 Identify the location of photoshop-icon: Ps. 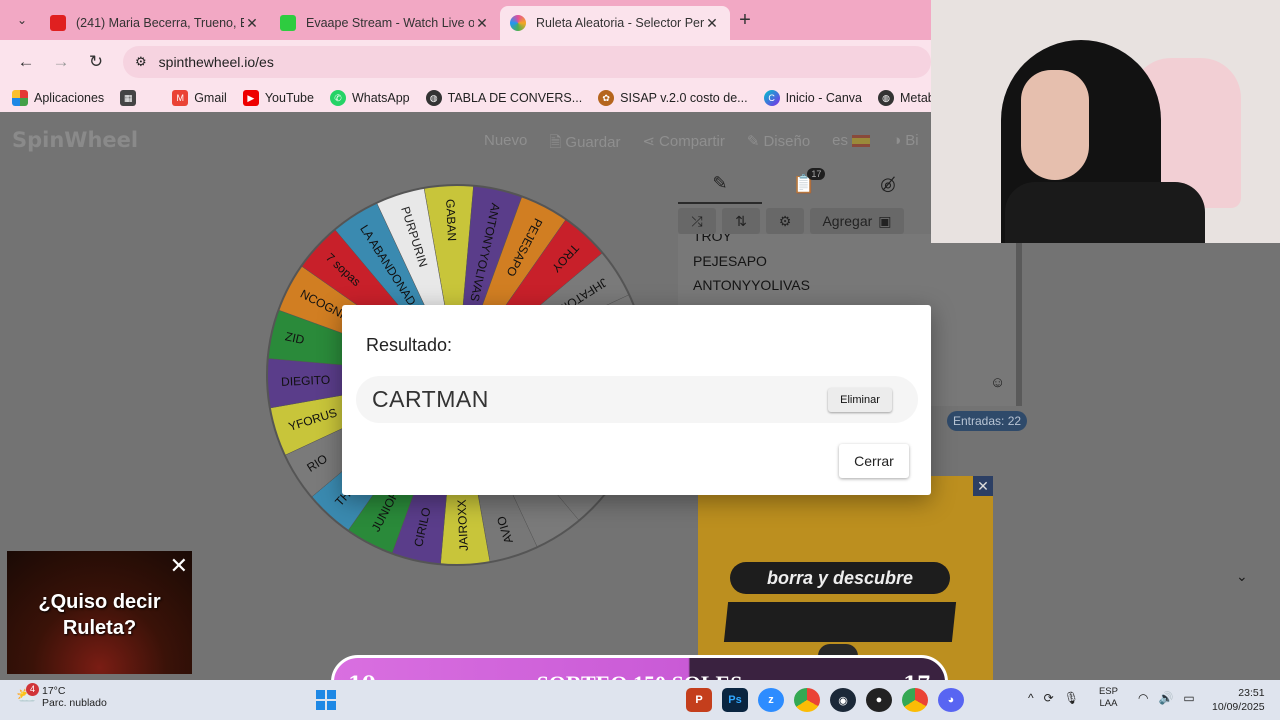
(735, 700).